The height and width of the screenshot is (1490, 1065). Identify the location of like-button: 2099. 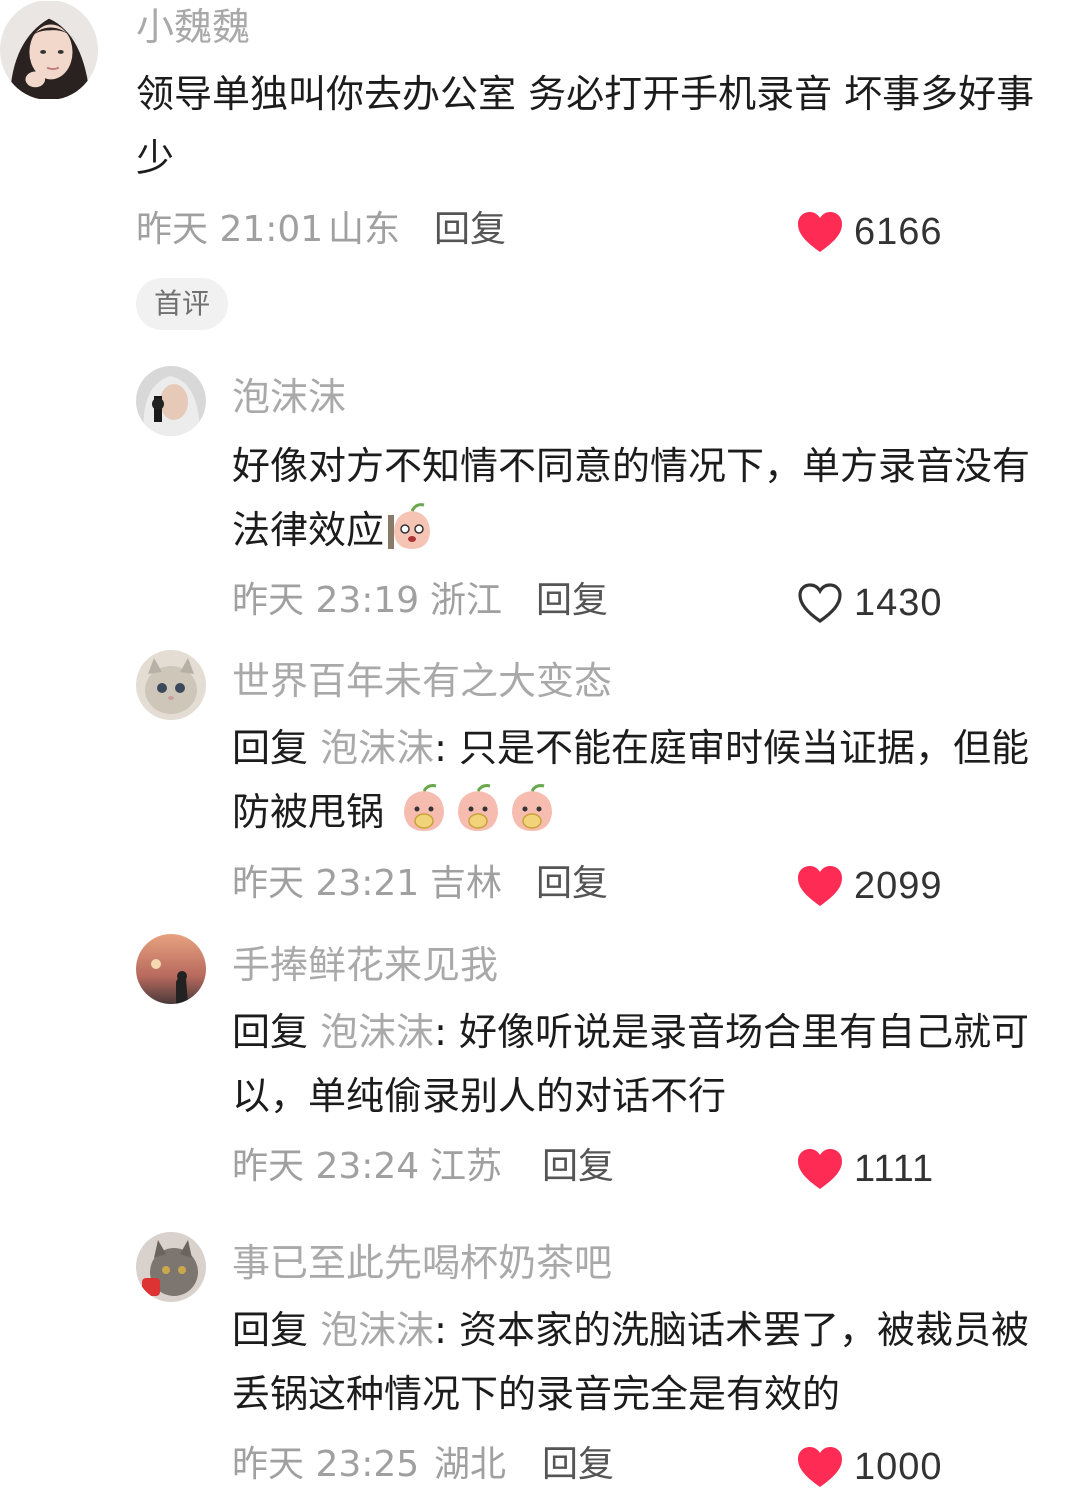
(869, 886).